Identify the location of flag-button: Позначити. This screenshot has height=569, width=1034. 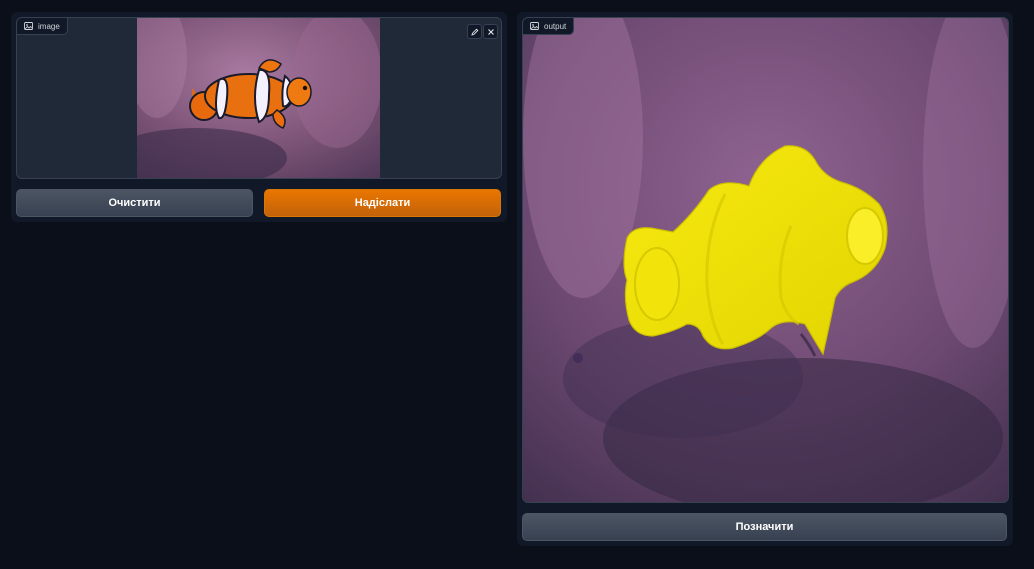
(764, 527).